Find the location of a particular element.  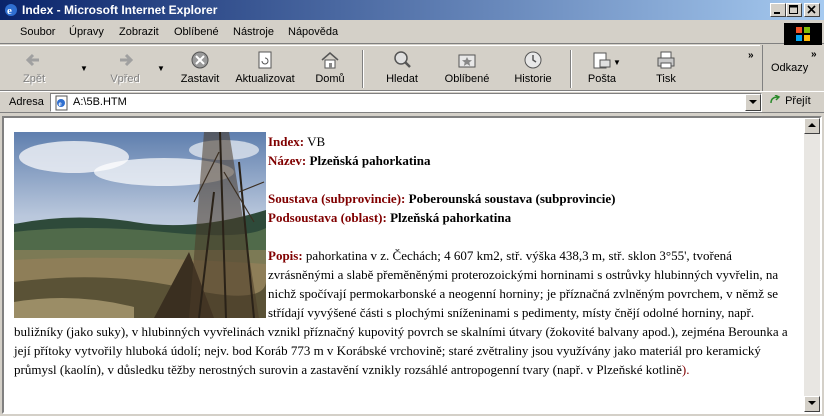

history-button: Historie is located at coordinates (533, 69).